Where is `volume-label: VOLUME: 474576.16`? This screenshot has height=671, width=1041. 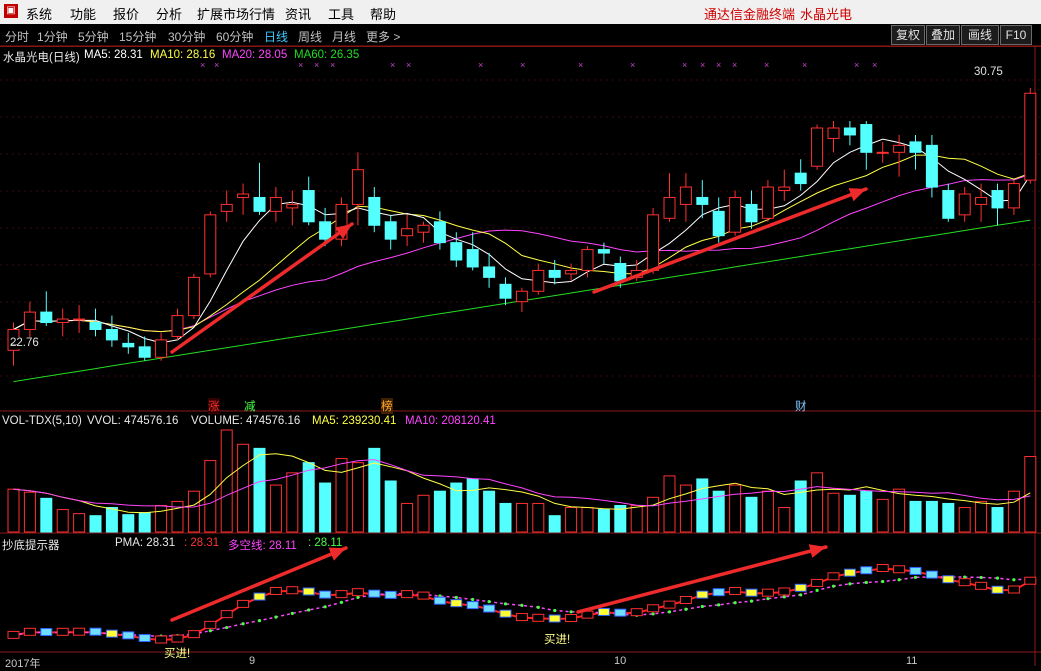 volume-label: VOLUME: 474576.16 is located at coordinates (246, 421).